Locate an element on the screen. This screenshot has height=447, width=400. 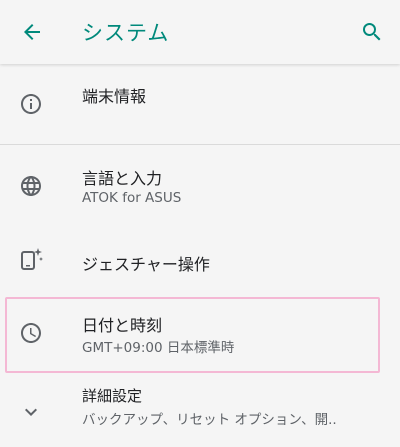
settings-item-label: 言語と入力 is located at coordinates (122, 178).